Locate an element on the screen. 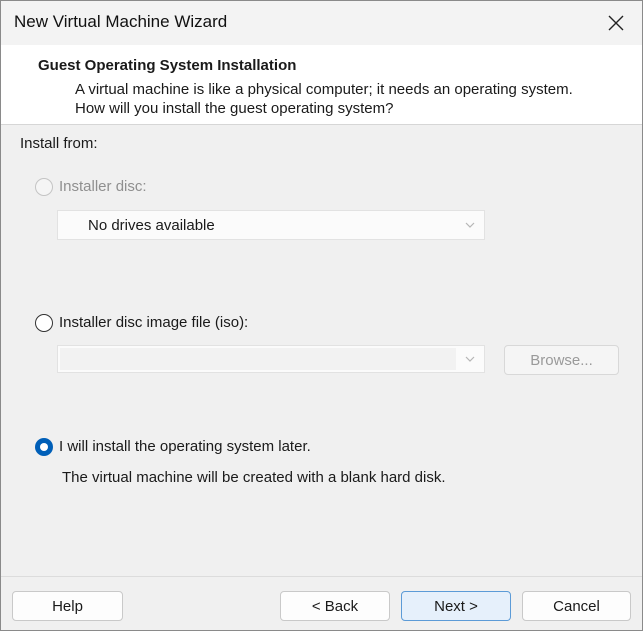 The height and width of the screenshot is (631, 643). iso-path-input is located at coordinates (258, 359).